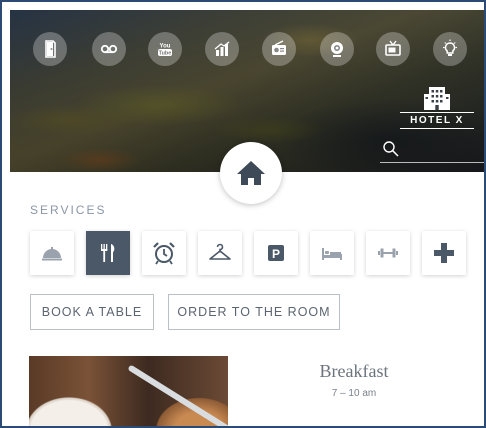 Image resolution: width=486 pixels, height=428 pixels. I want to click on service-laundry, so click(220, 253).